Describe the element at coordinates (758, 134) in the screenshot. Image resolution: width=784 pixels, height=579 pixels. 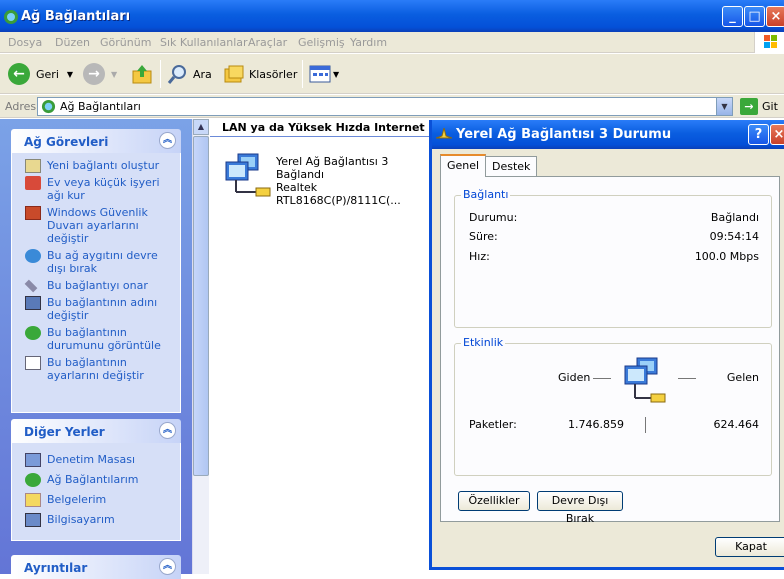
I see `help-button: ?` at that location.